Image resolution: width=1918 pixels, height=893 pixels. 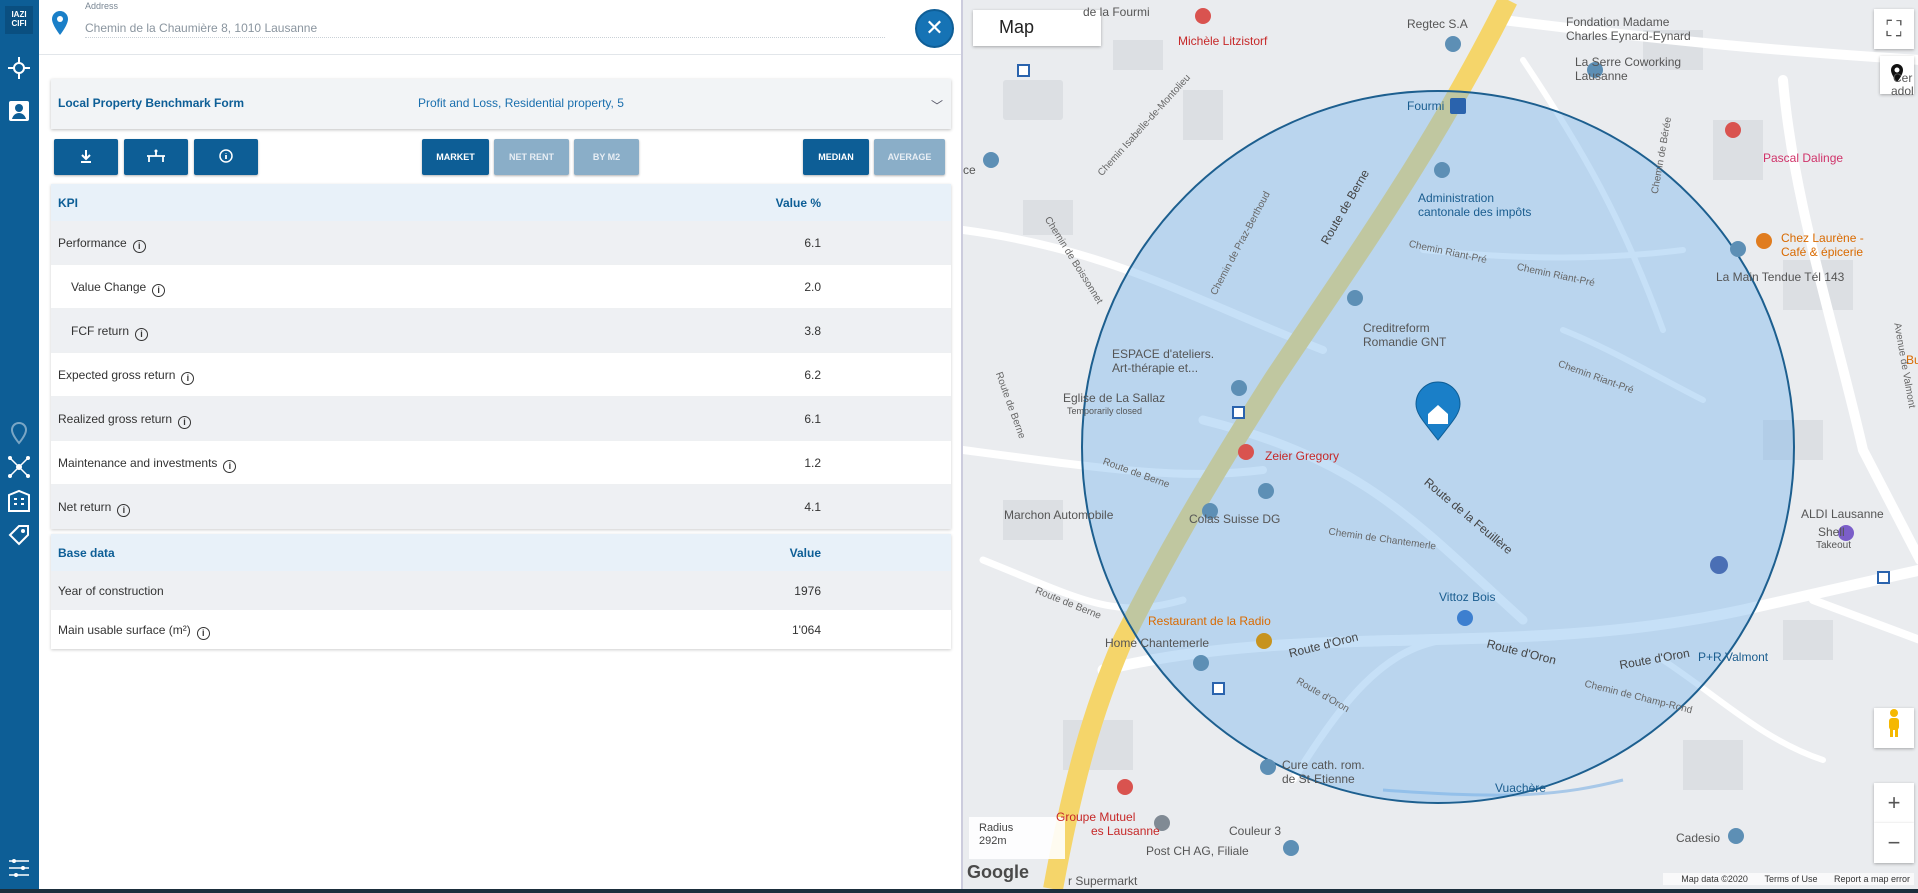 What do you see at coordinates (1467, 597) in the screenshot?
I see `map-label: Vittoz Bois` at bounding box center [1467, 597].